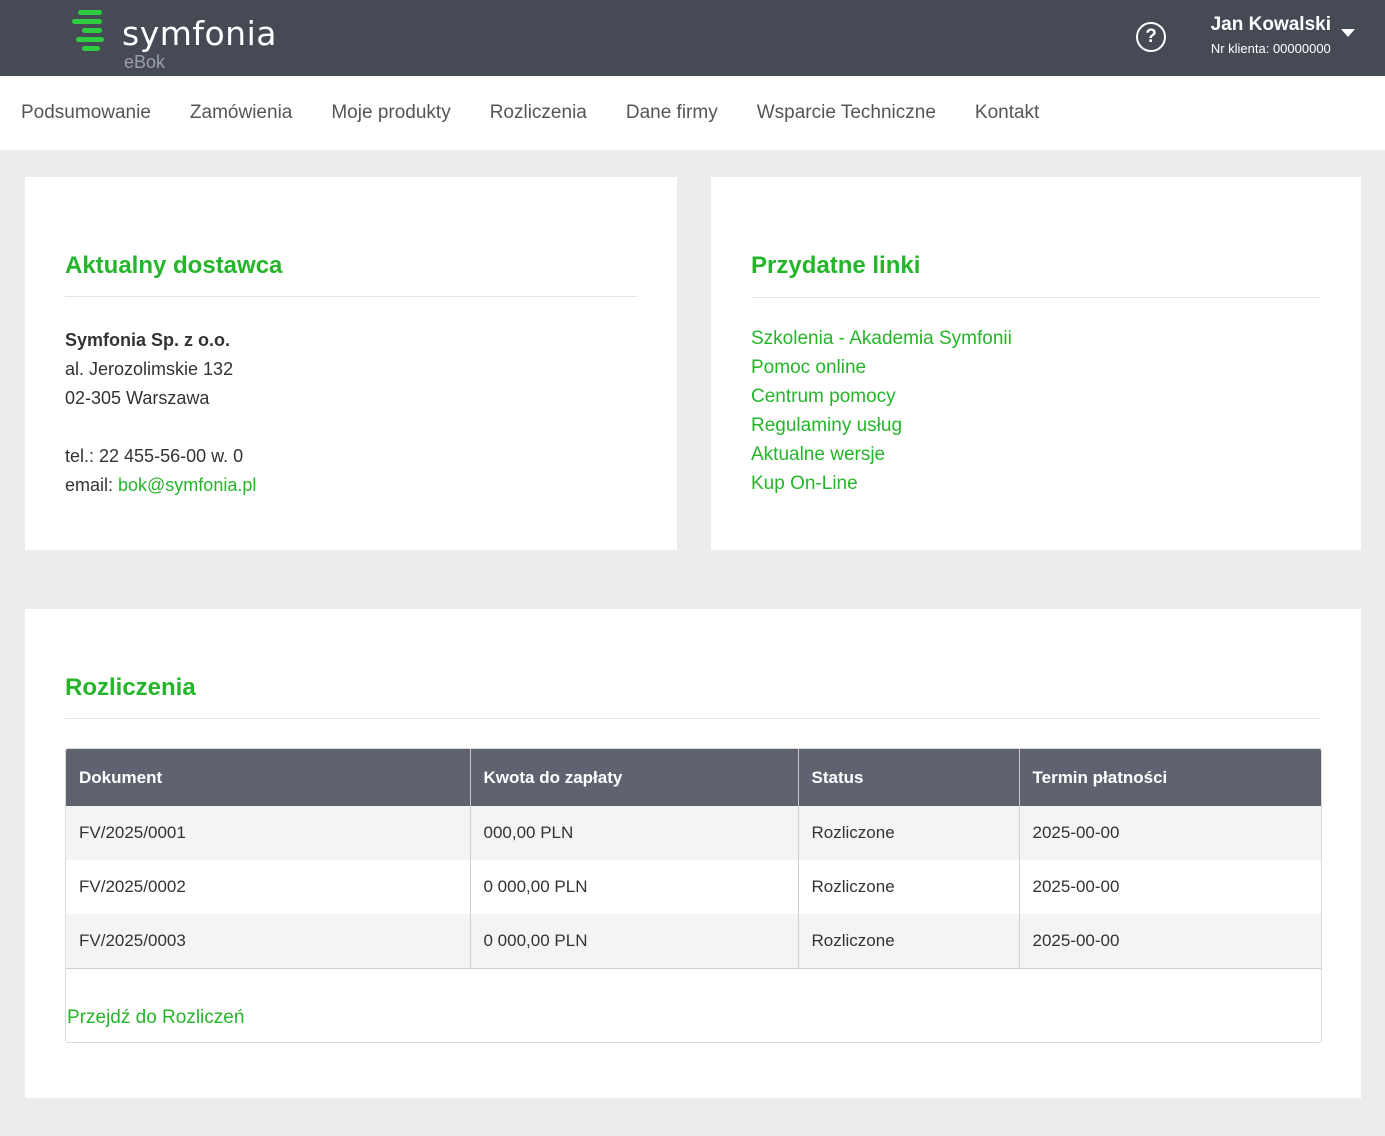  I want to click on link-pomoc-online: Pomoc online, so click(808, 367).